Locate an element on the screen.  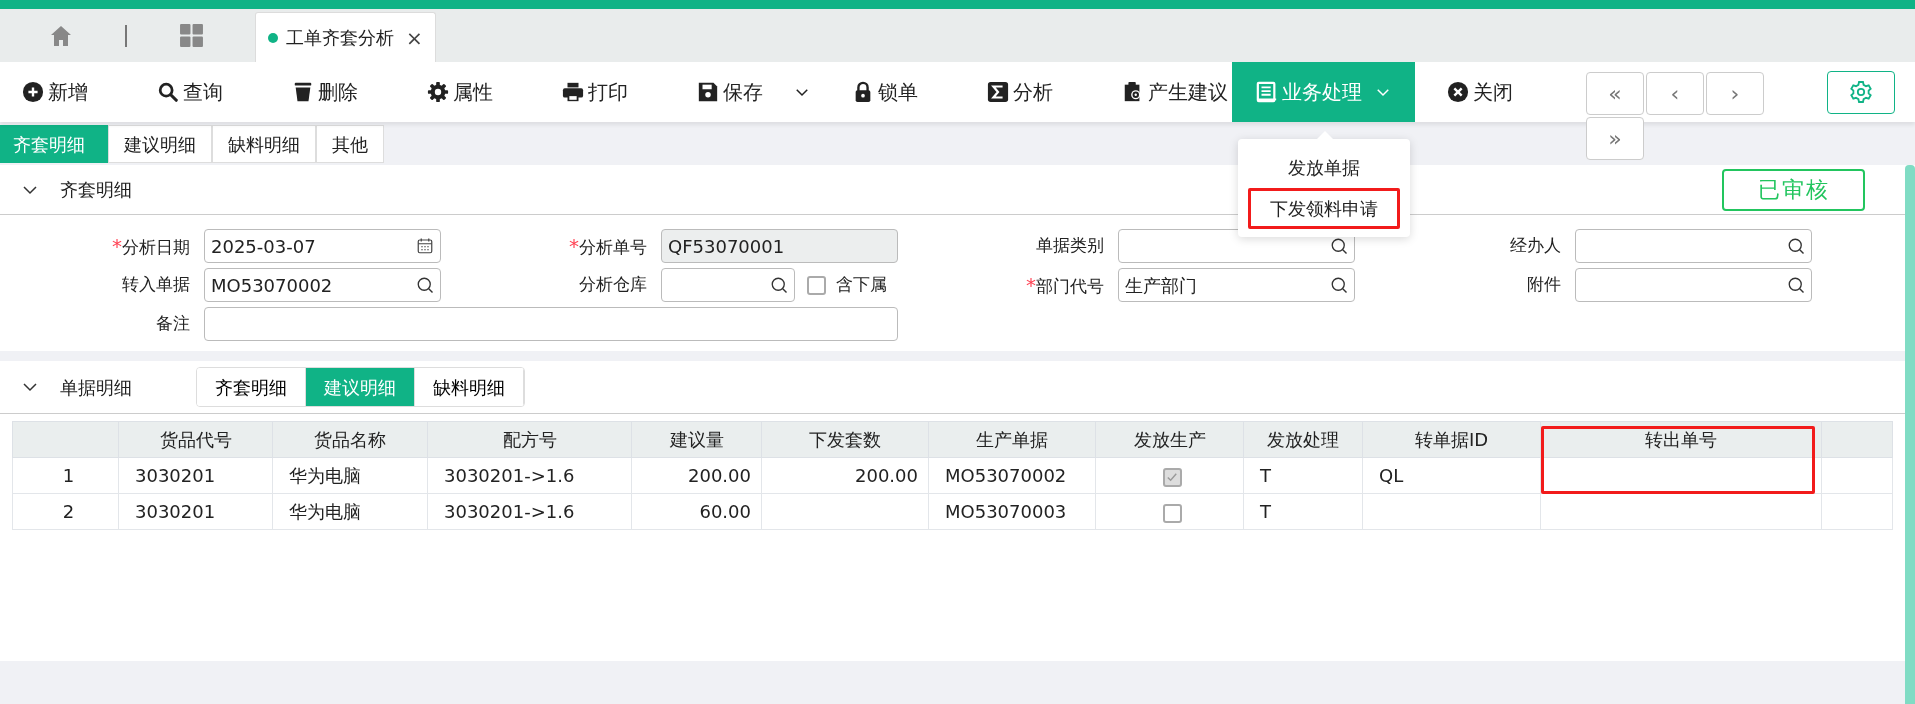
settings-button is located at coordinates (1861, 92).